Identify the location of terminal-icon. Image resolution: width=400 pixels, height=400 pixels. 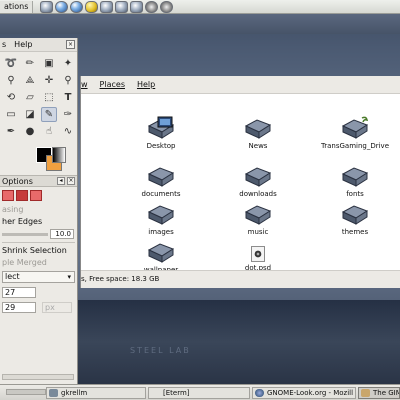
(106, 7).